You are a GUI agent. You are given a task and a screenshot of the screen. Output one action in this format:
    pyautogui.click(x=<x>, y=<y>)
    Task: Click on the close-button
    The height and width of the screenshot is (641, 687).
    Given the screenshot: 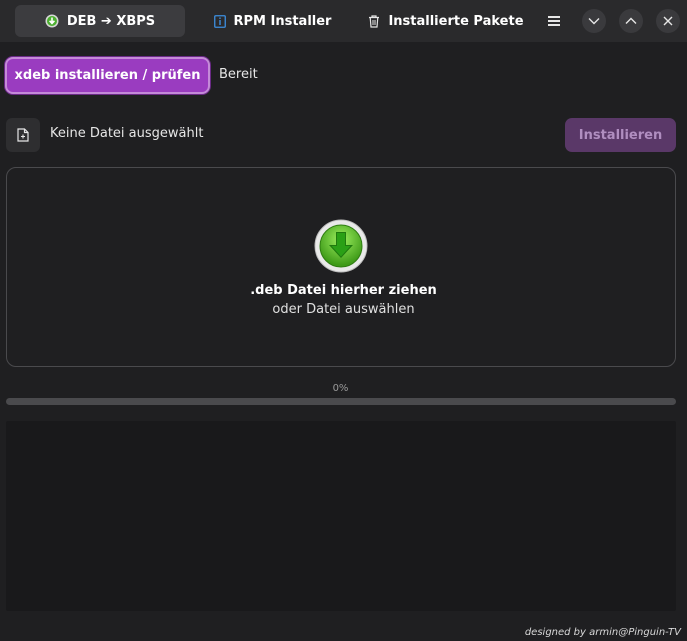 What is the action you would take?
    pyautogui.click(x=668, y=21)
    